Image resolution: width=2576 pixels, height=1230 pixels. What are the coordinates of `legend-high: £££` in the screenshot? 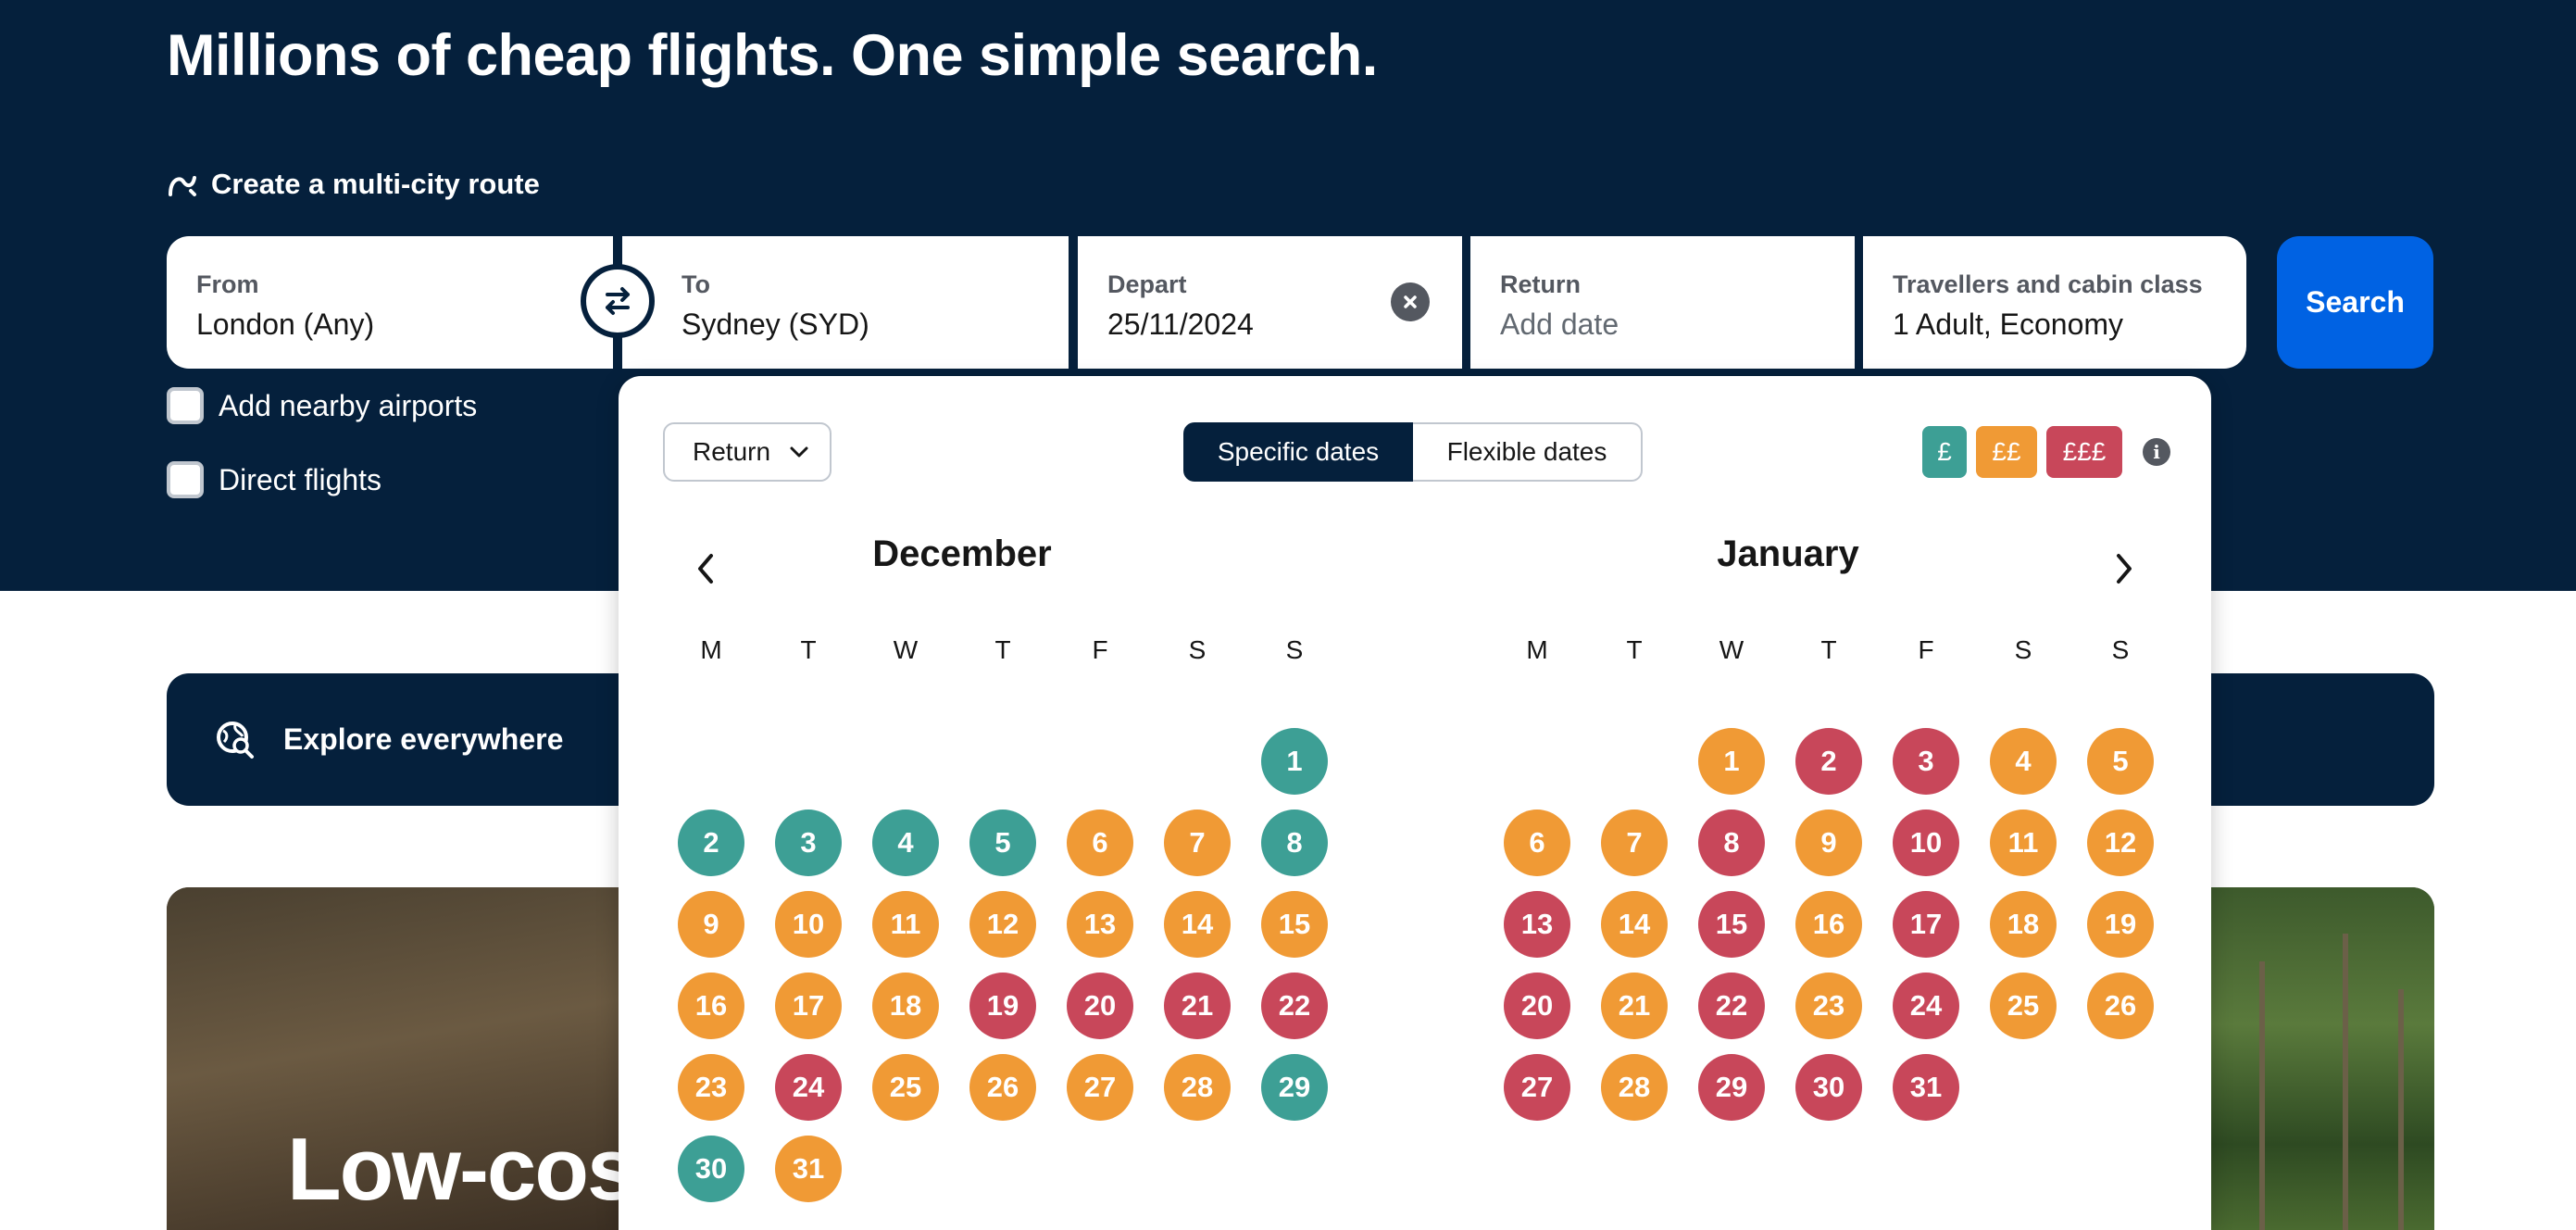 It's located at (2084, 452).